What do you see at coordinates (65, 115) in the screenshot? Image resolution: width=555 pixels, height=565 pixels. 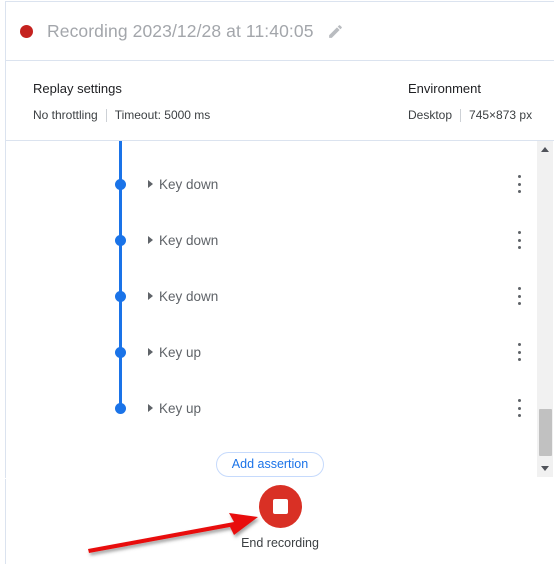 I see `throttling-value: No throttling` at bounding box center [65, 115].